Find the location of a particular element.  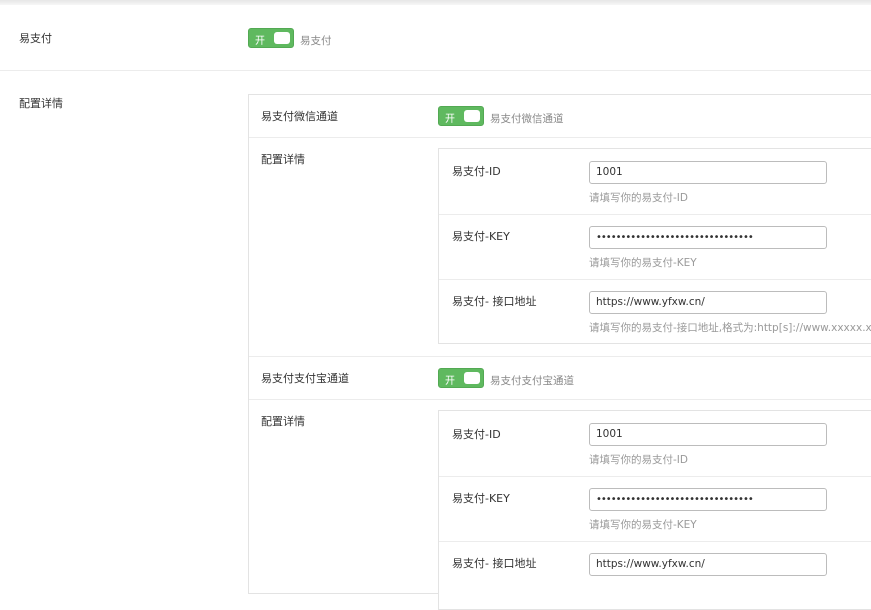

alipay-toggle-label: 易支付支付宝通道 is located at coordinates (532, 381).